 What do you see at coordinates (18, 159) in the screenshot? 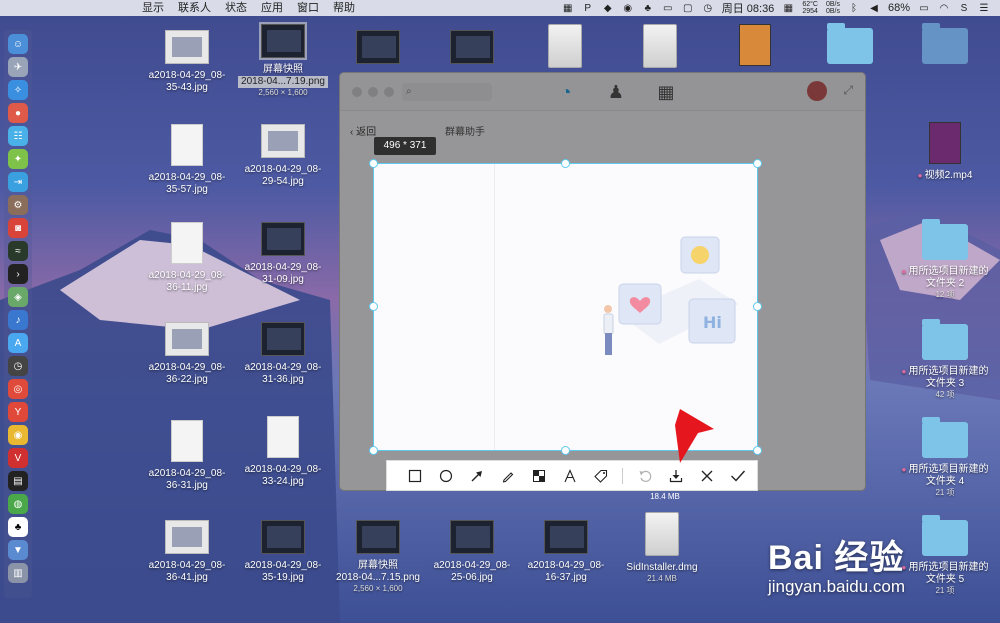
I see `android-icon: ✦` at bounding box center [18, 159].